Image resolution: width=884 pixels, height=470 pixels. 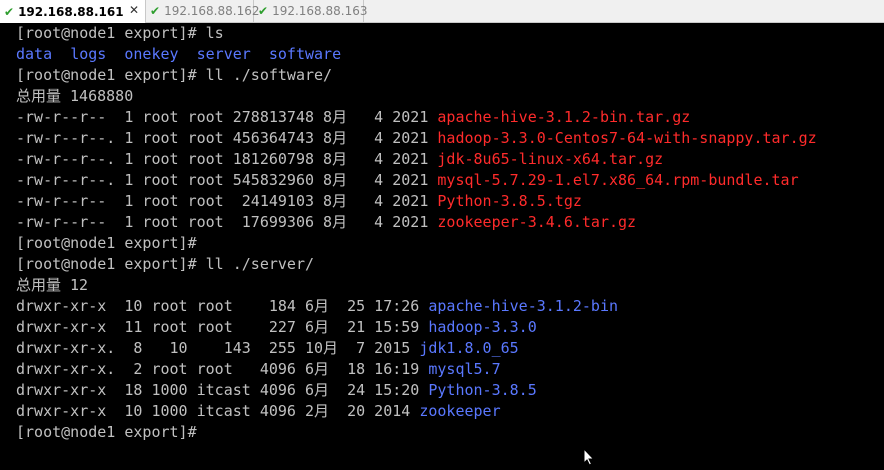 What do you see at coordinates (34, 54) in the screenshot?
I see `directory-entry: data` at bounding box center [34, 54].